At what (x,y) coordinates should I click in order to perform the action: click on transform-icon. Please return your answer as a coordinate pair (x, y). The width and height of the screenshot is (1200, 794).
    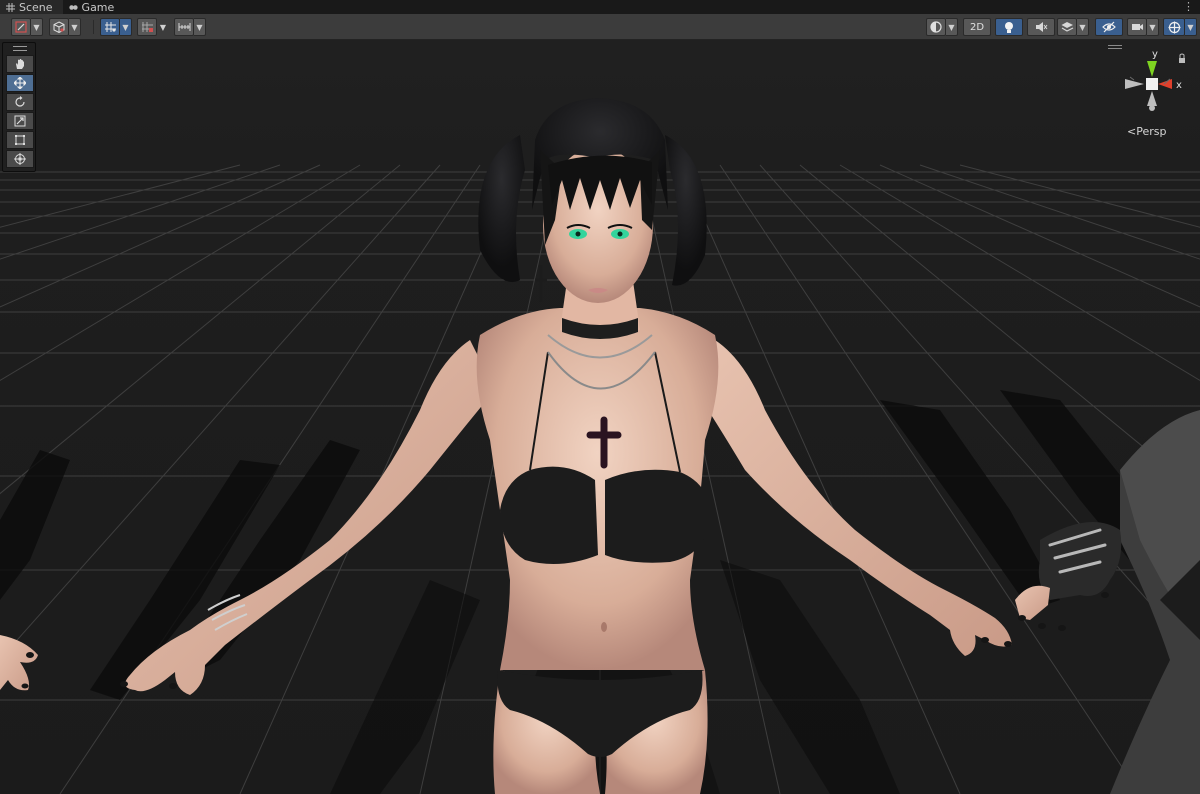
    Looking at the image, I should click on (20, 159).